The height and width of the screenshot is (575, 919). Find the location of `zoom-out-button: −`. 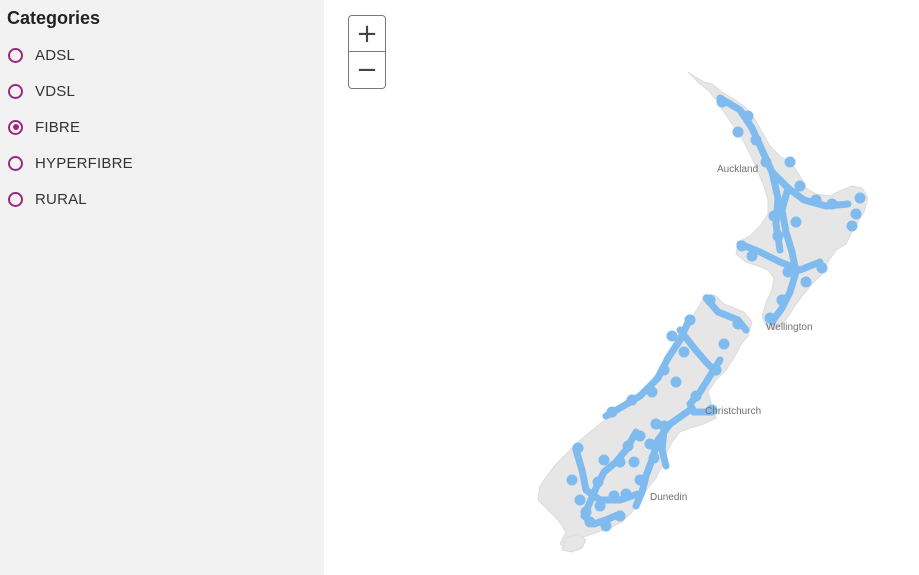

zoom-out-button: − is located at coordinates (367, 70).